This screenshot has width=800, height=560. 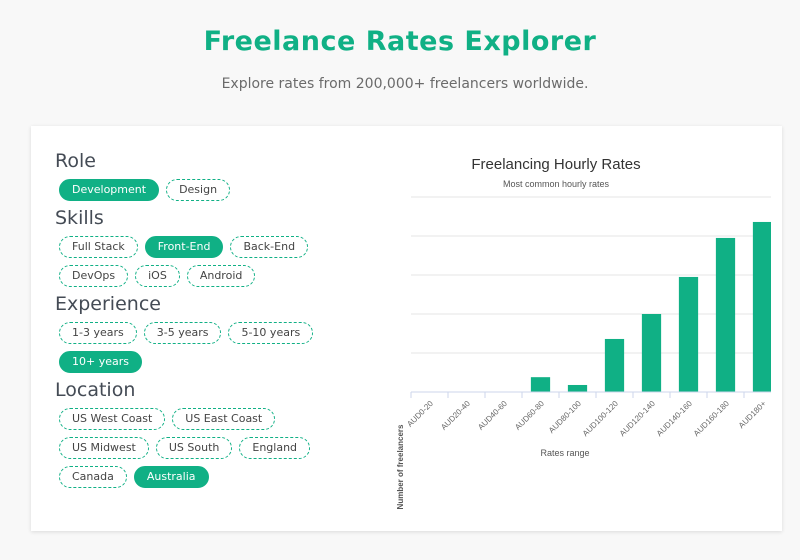 What do you see at coordinates (529, 415) in the screenshot?
I see `x-tick-label: AUD60-80` at bounding box center [529, 415].